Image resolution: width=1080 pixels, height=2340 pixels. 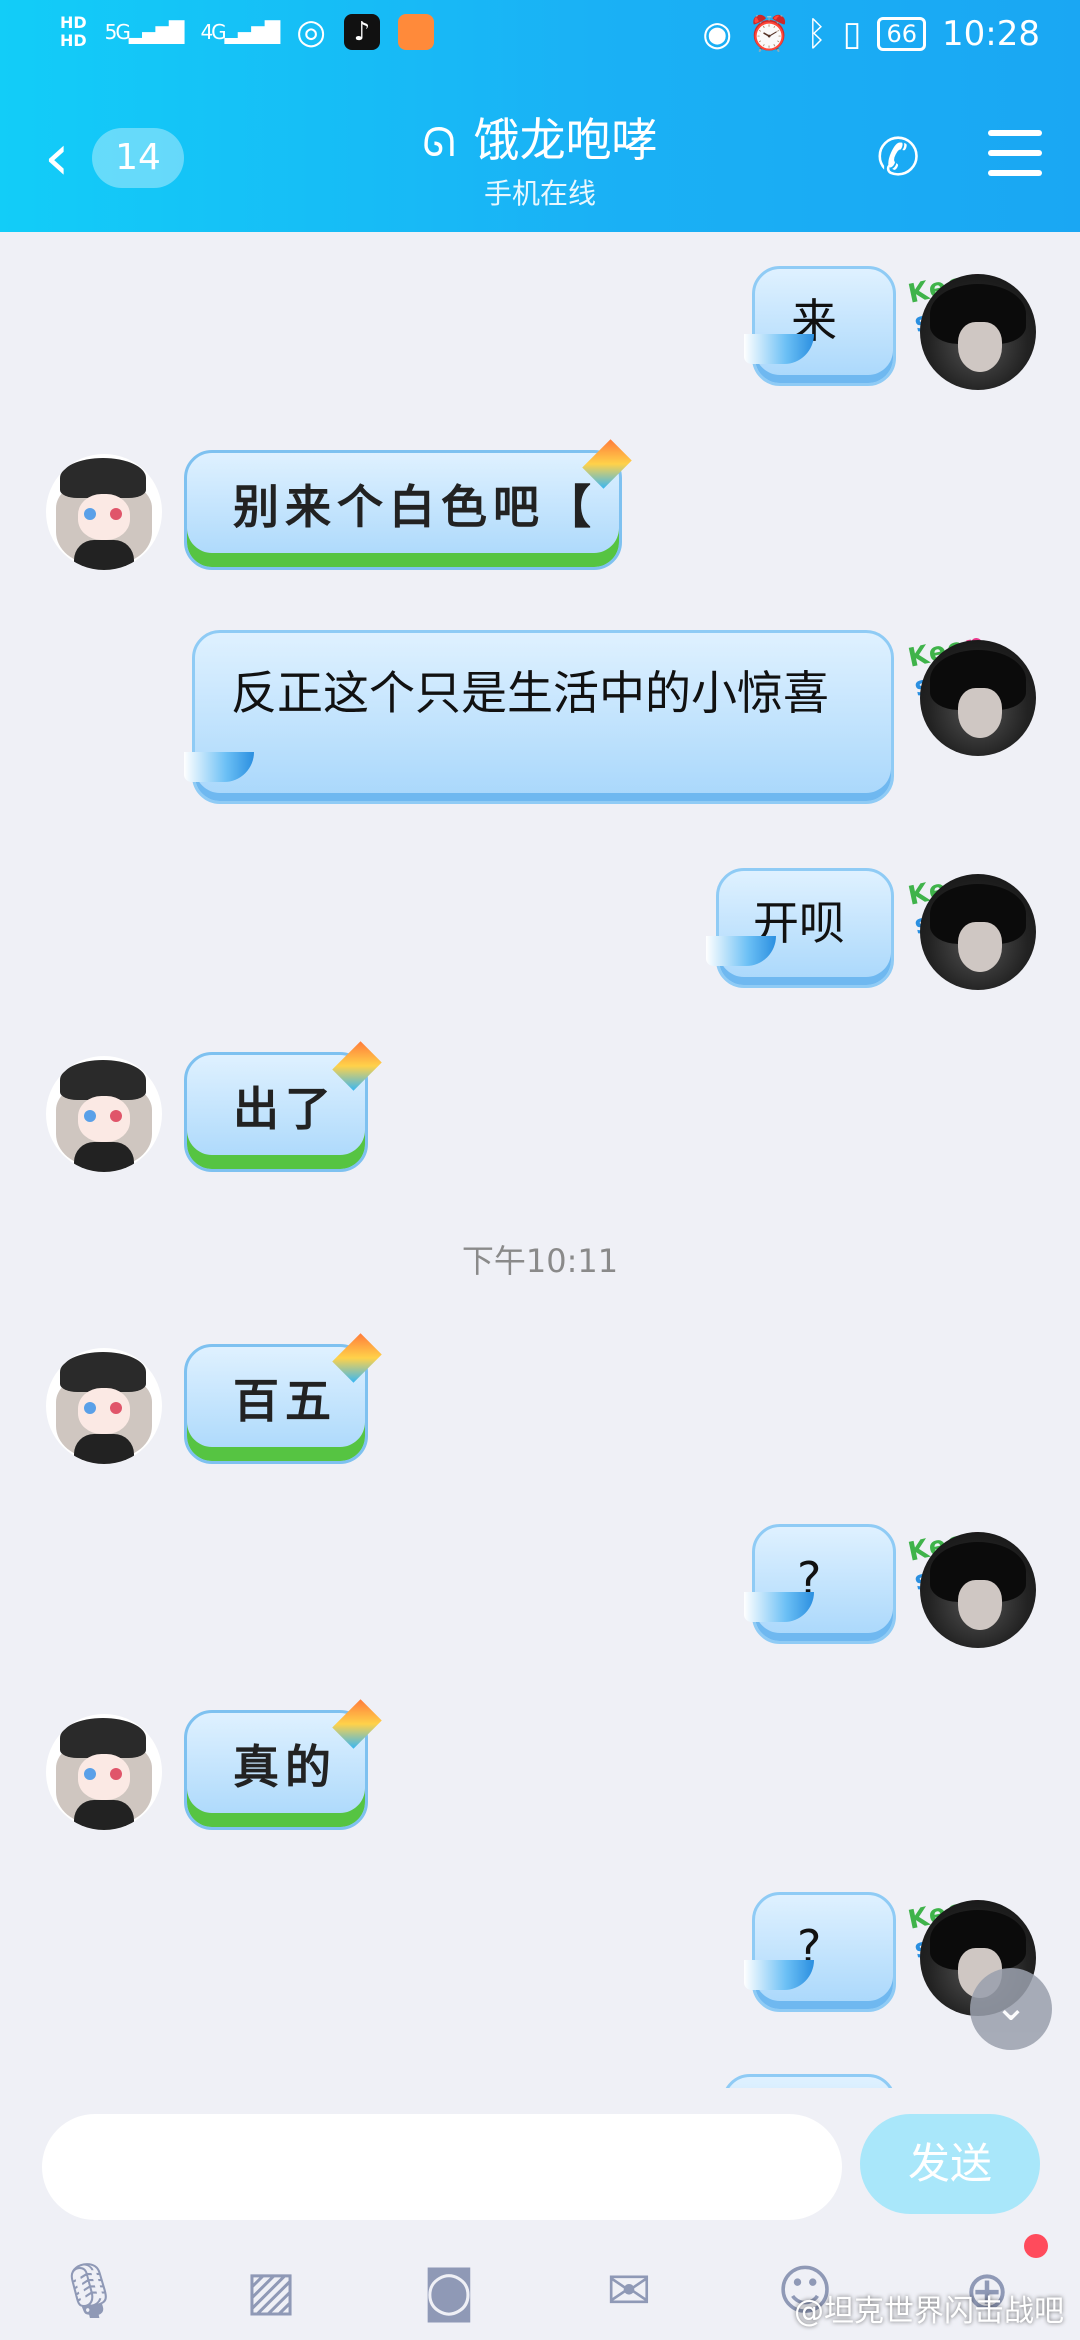 What do you see at coordinates (898, 158) in the screenshot?
I see `phone-icon: ✆` at bounding box center [898, 158].